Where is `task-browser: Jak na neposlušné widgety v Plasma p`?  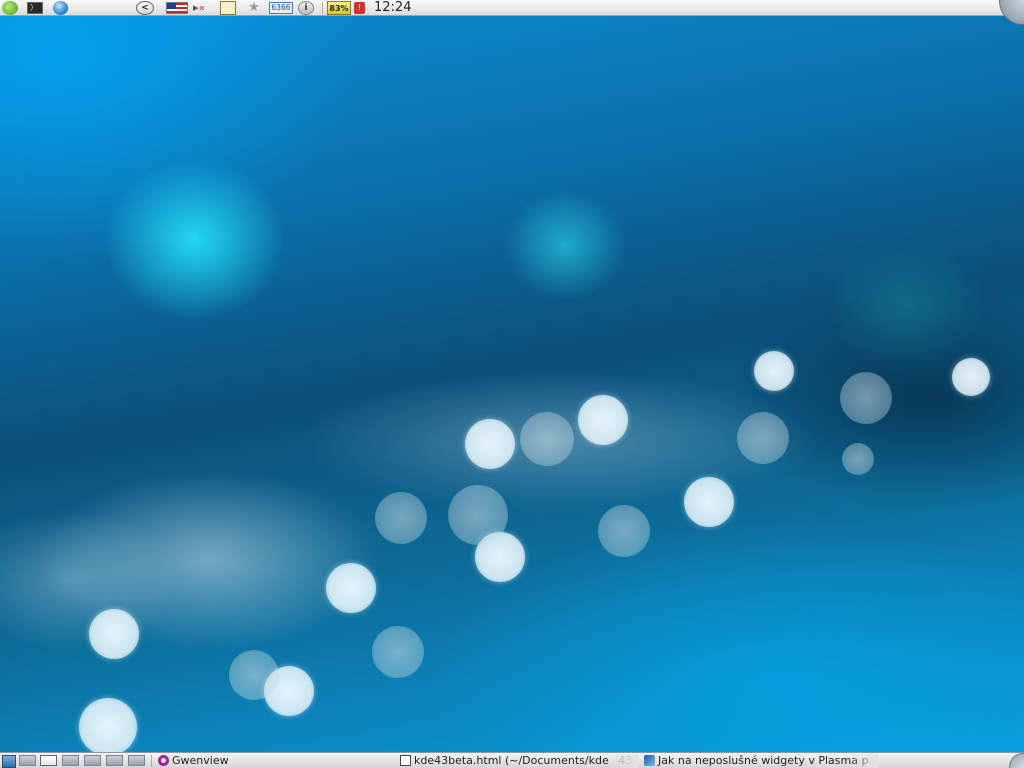
task-browser: Jak na neposlušné widgety v Plasma p is located at coordinates (761, 761).